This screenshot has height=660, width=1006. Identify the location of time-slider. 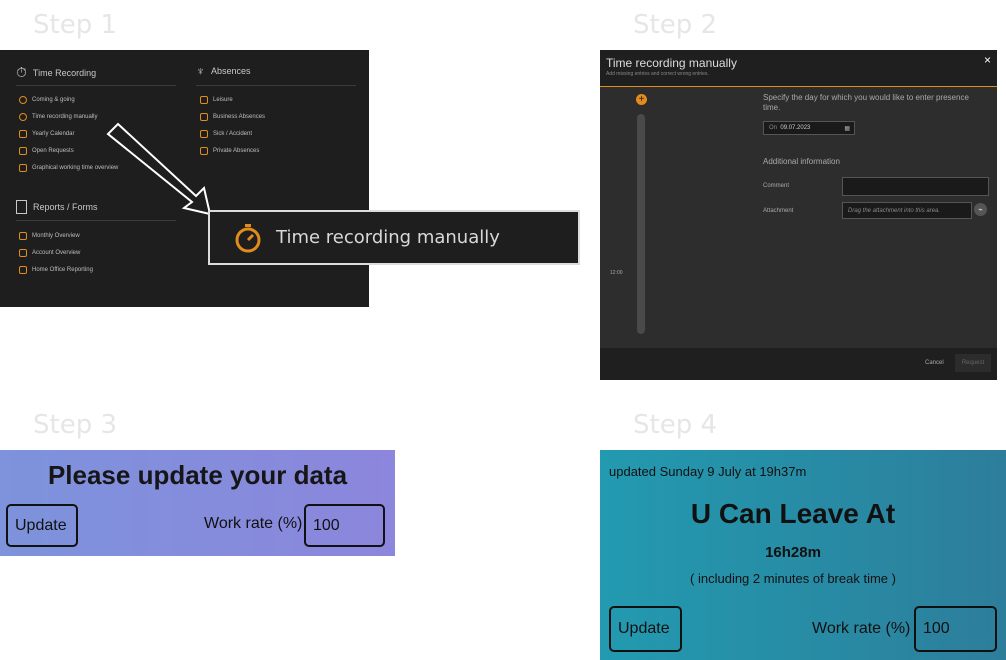
(641, 224).